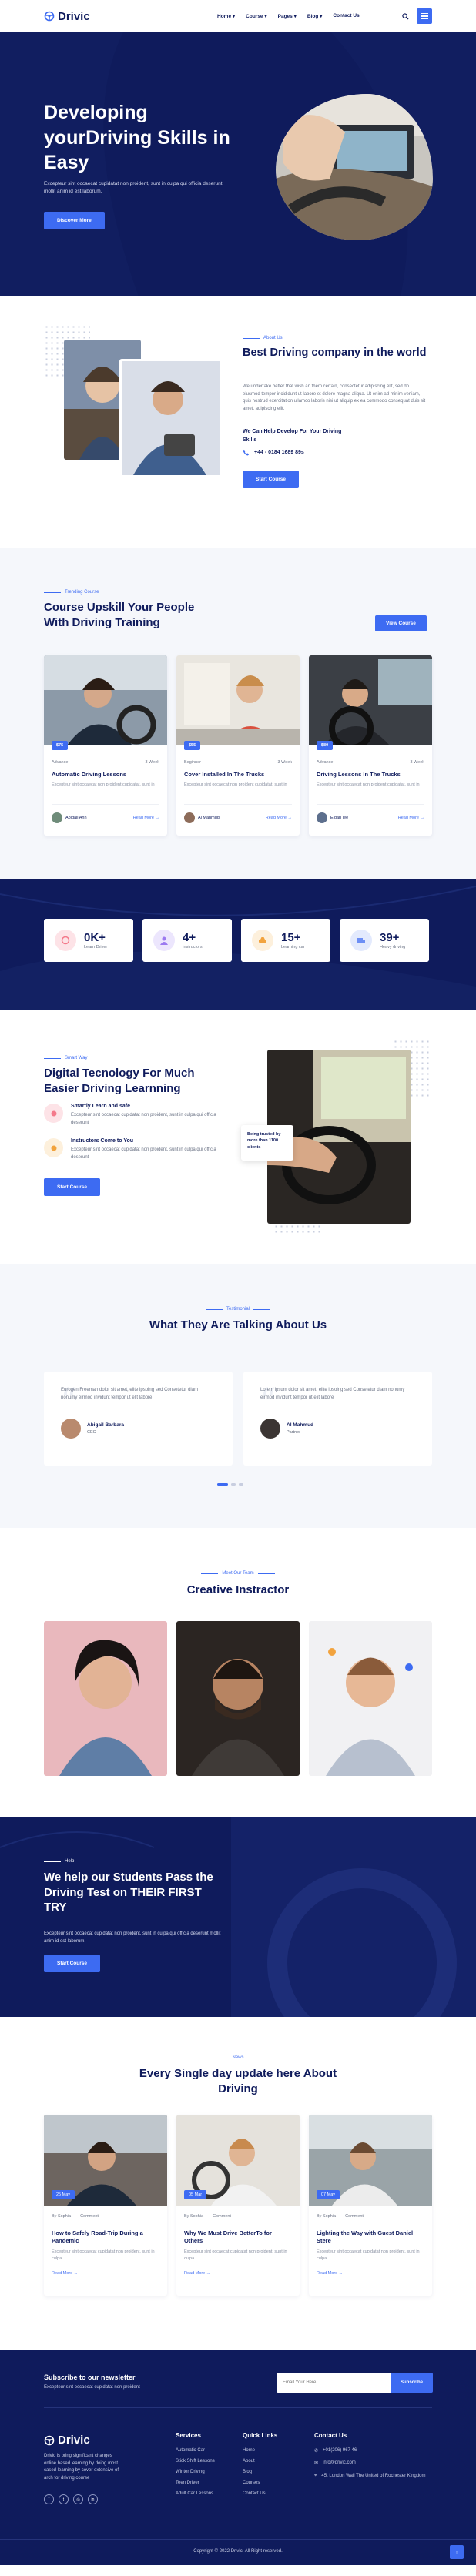 The image size is (476, 2576). What do you see at coordinates (260, 2462) in the screenshot?
I see `footer-link: About` at bounding box center [260, 2462].